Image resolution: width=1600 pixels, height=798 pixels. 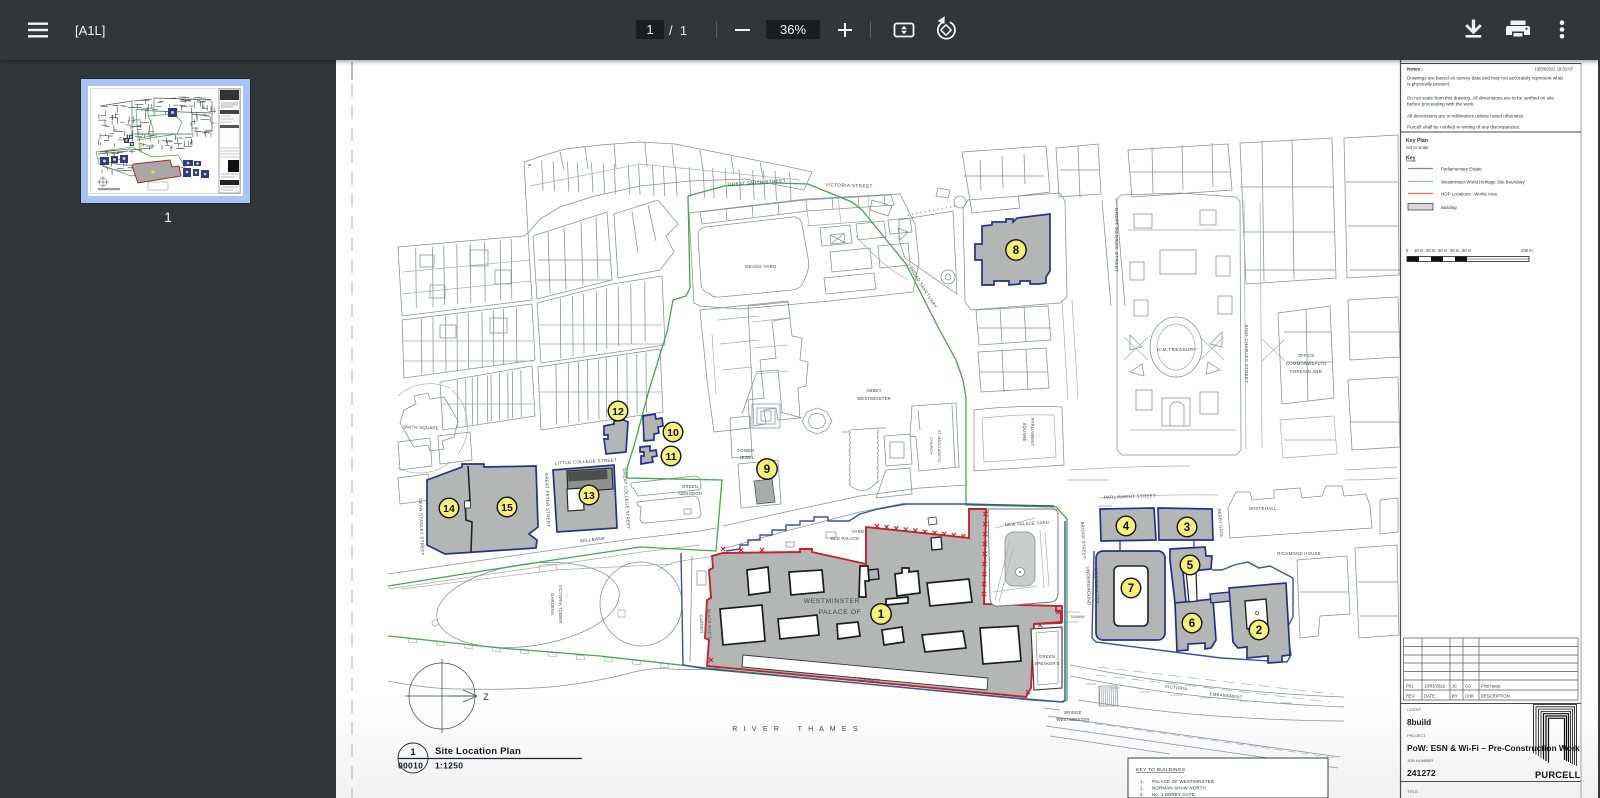 I want to click on svg-text: 40 m, so click(x=1455, y=250).